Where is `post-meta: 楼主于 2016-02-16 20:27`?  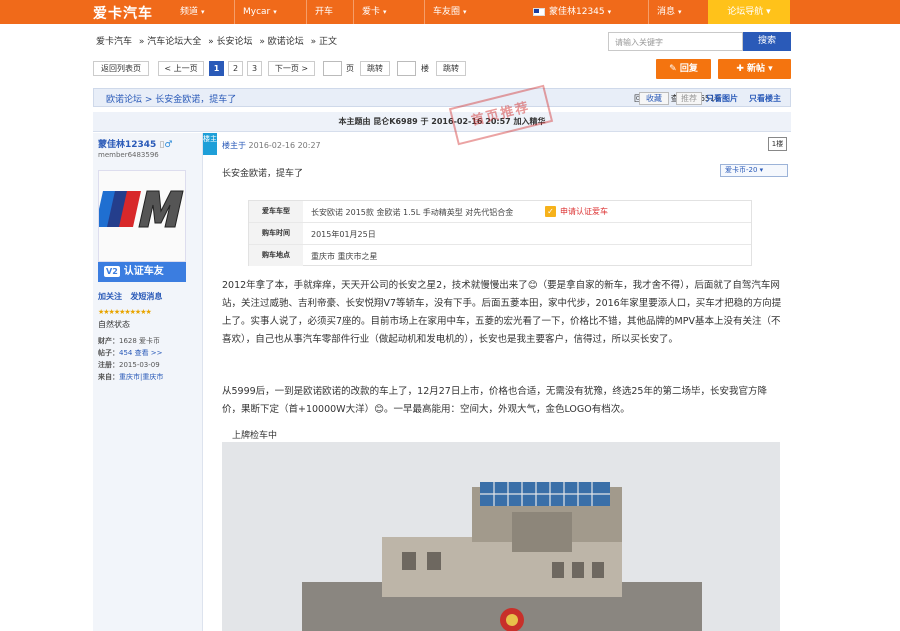
post-meta: 楼主于 2016-02-16 20:27 is located at coordinates (271, 145).